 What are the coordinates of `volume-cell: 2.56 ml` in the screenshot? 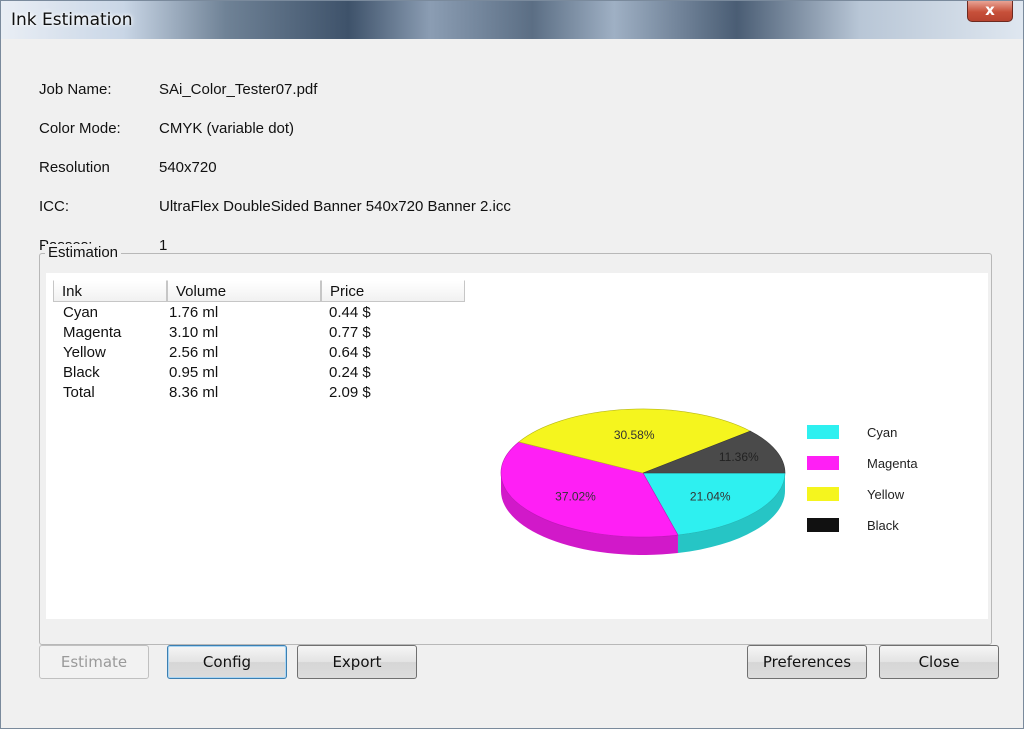 It's located at (194, 352).